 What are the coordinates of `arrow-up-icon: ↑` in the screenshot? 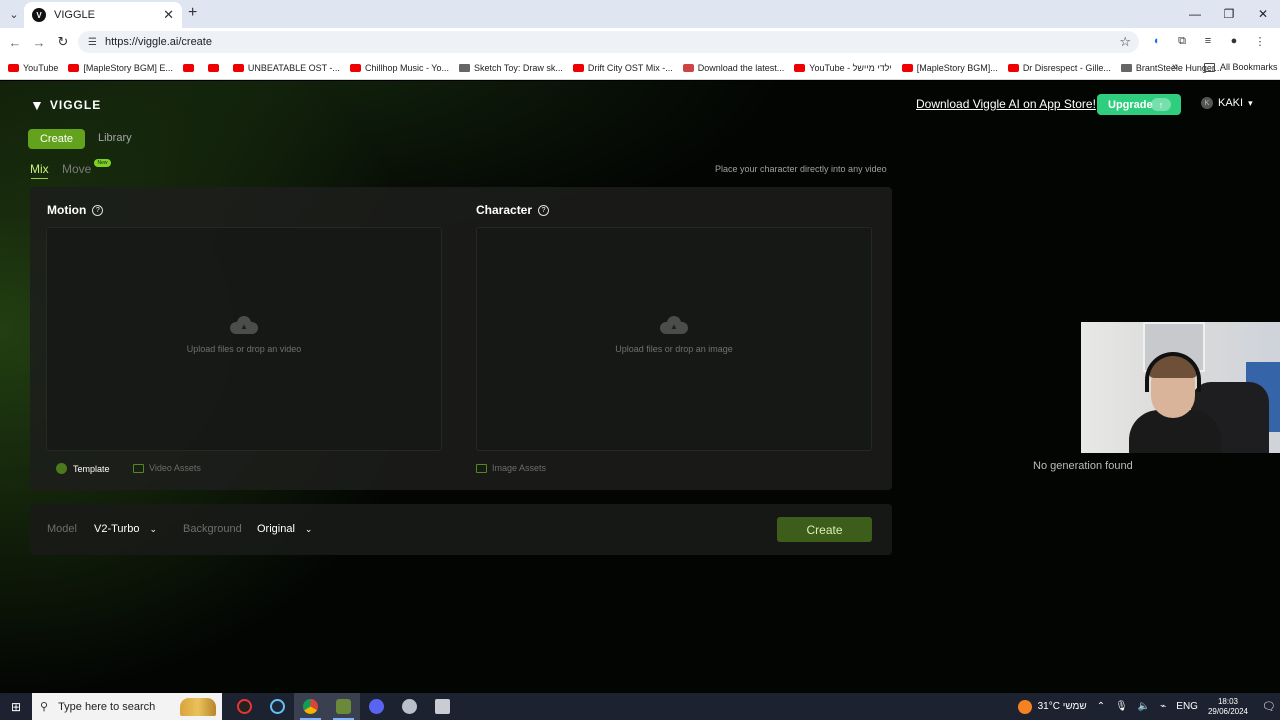 It's located at (1161, 104).